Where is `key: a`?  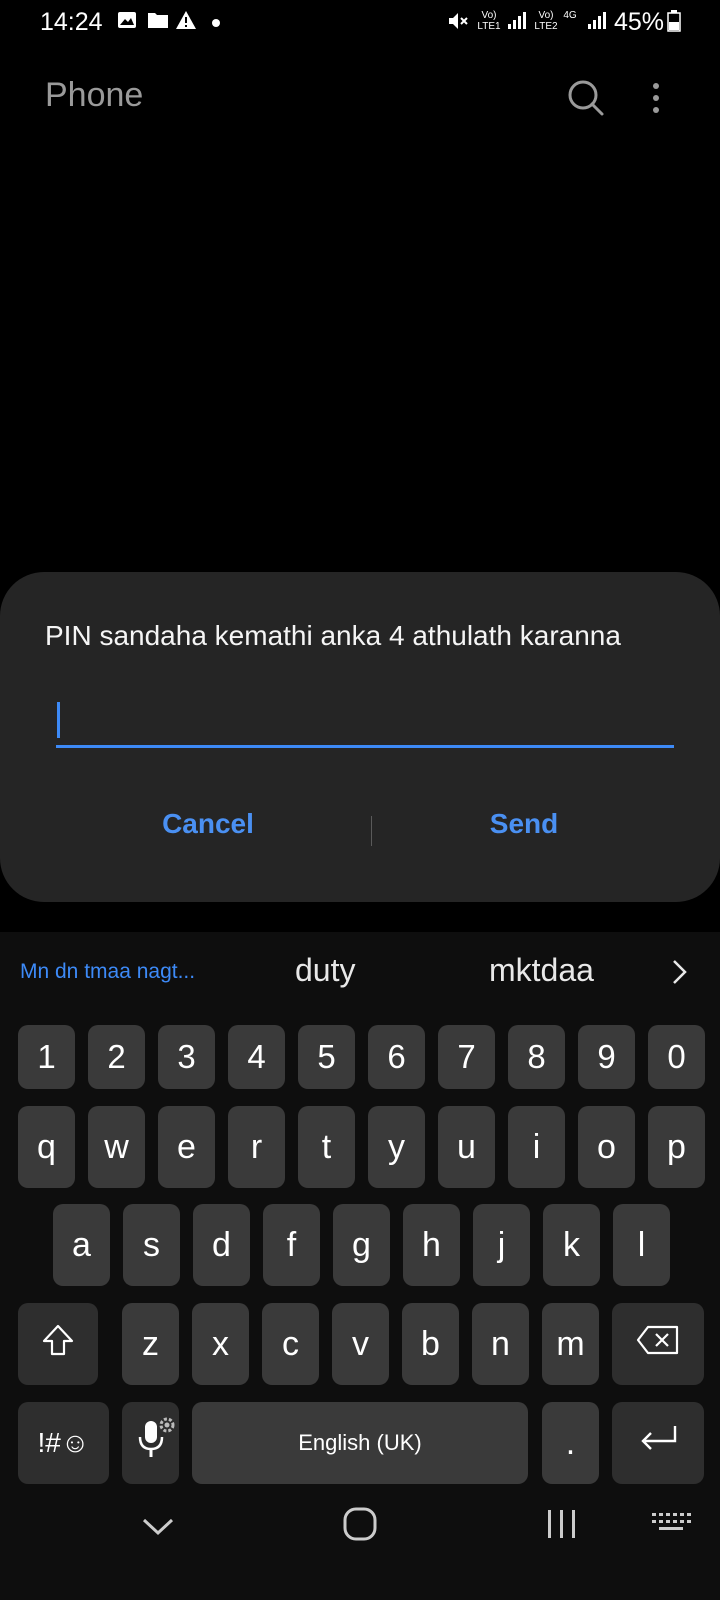
key: a is located at coordinates (81, 1245).